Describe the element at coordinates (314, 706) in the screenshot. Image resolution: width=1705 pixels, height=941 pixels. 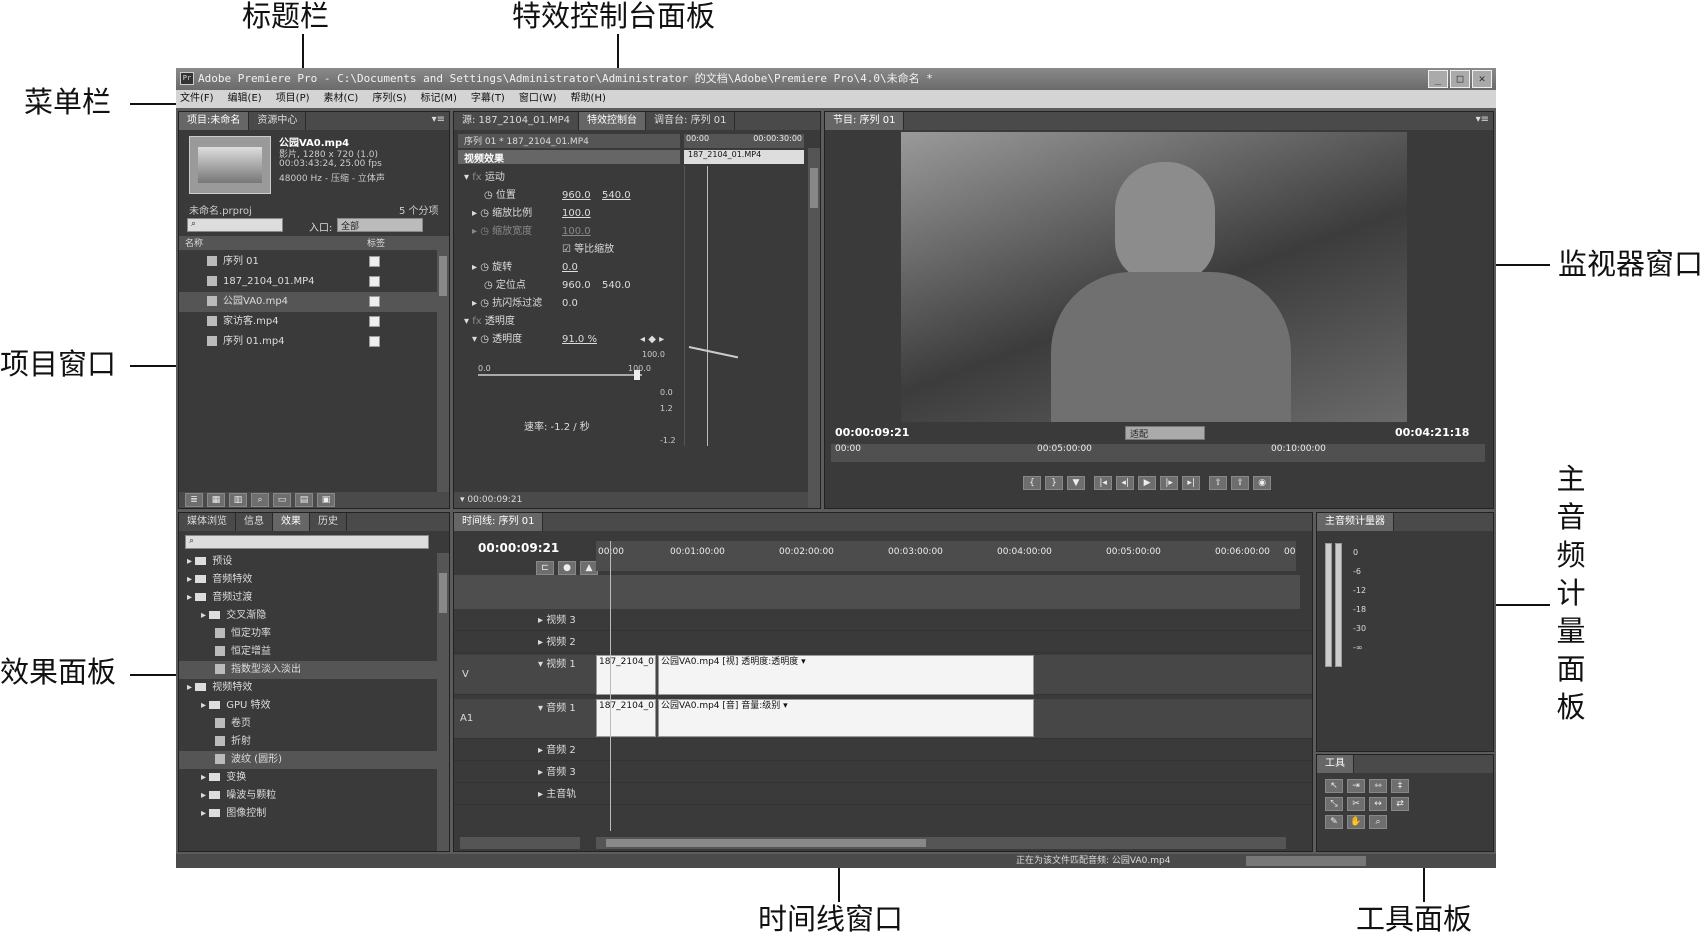
I see `effect-folder: ▸ GPU 特效` at that location.